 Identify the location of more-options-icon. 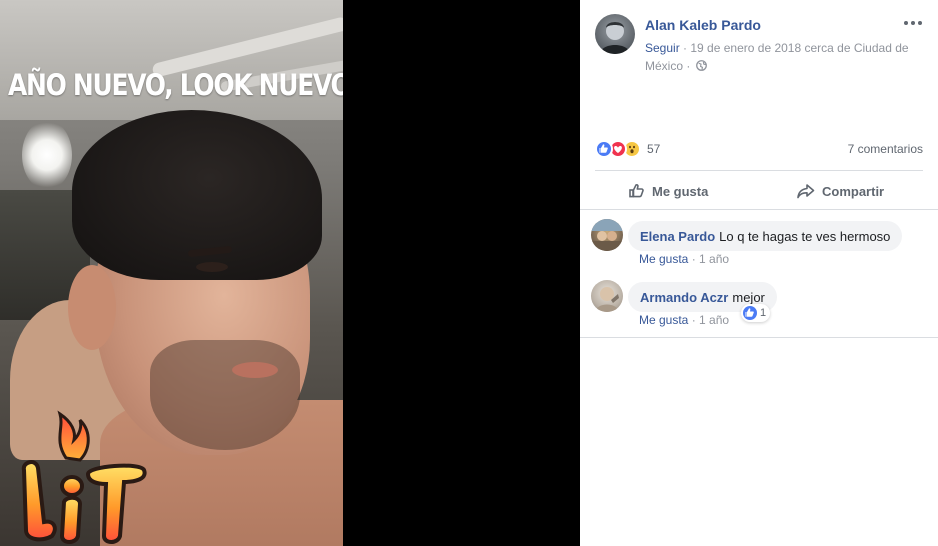
(913, 23).